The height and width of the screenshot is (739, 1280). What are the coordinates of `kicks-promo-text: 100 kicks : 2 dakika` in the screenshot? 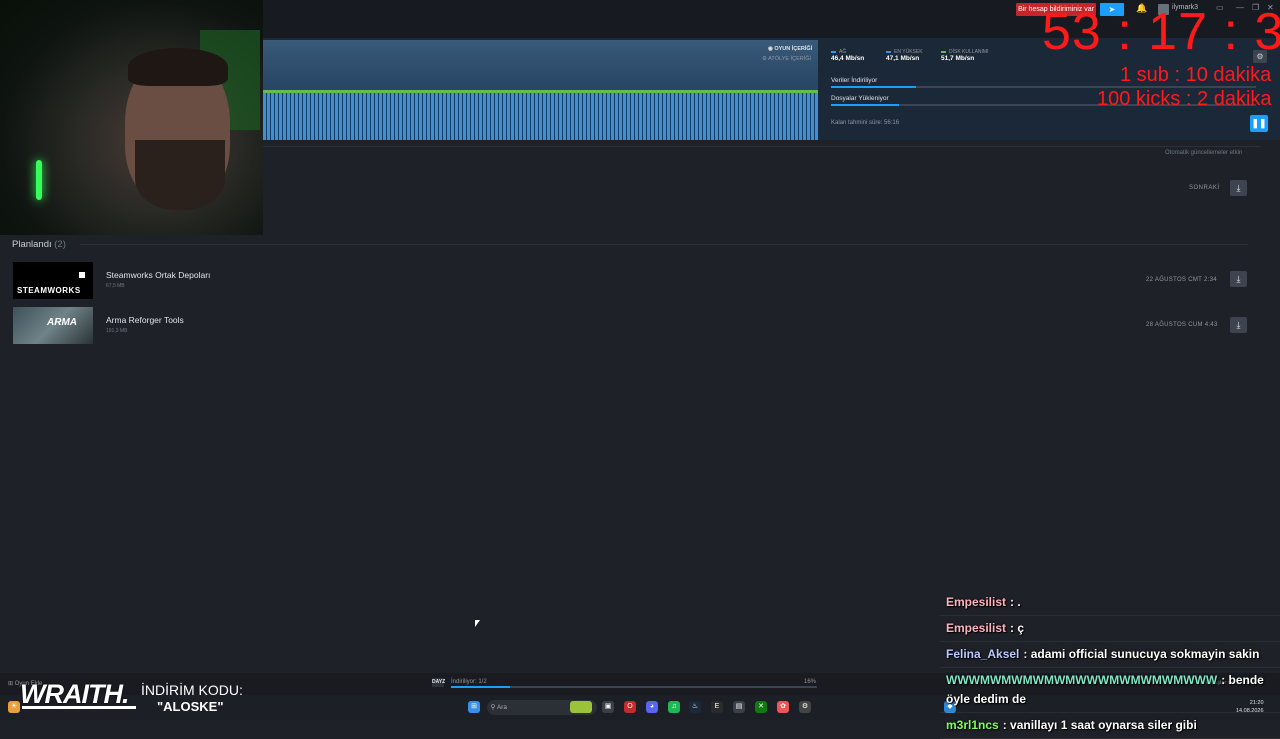 It's located at (1184, 99).